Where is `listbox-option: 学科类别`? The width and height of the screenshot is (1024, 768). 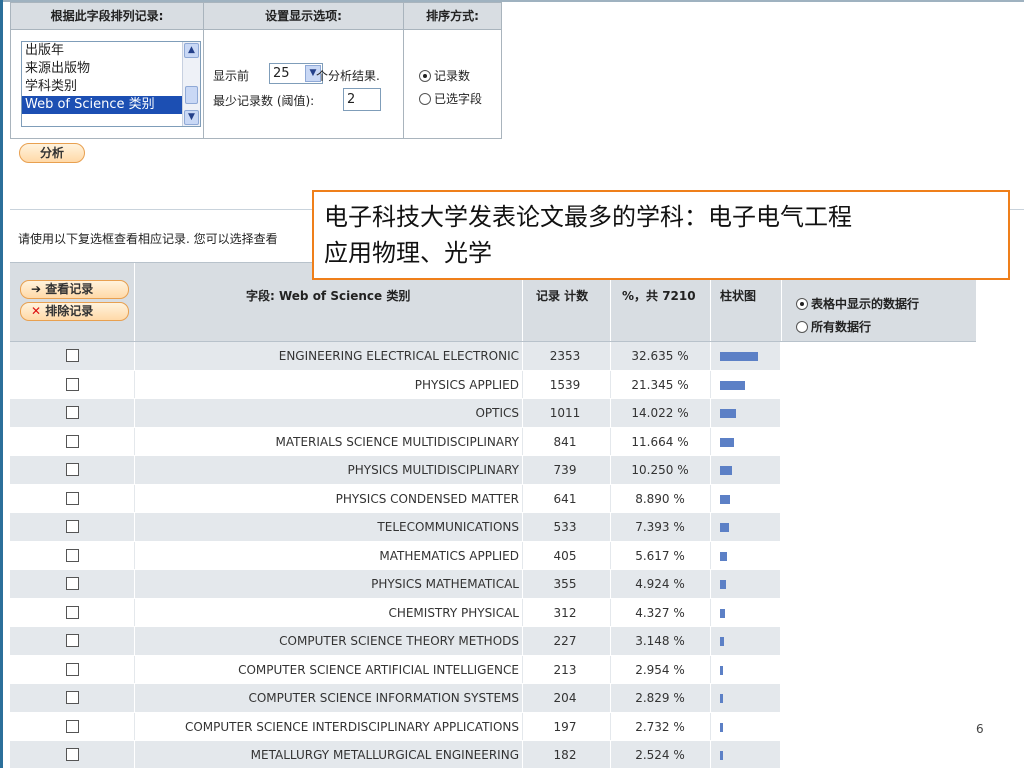
listbox-option: 学科类别 is located at coordinates (111, 87).